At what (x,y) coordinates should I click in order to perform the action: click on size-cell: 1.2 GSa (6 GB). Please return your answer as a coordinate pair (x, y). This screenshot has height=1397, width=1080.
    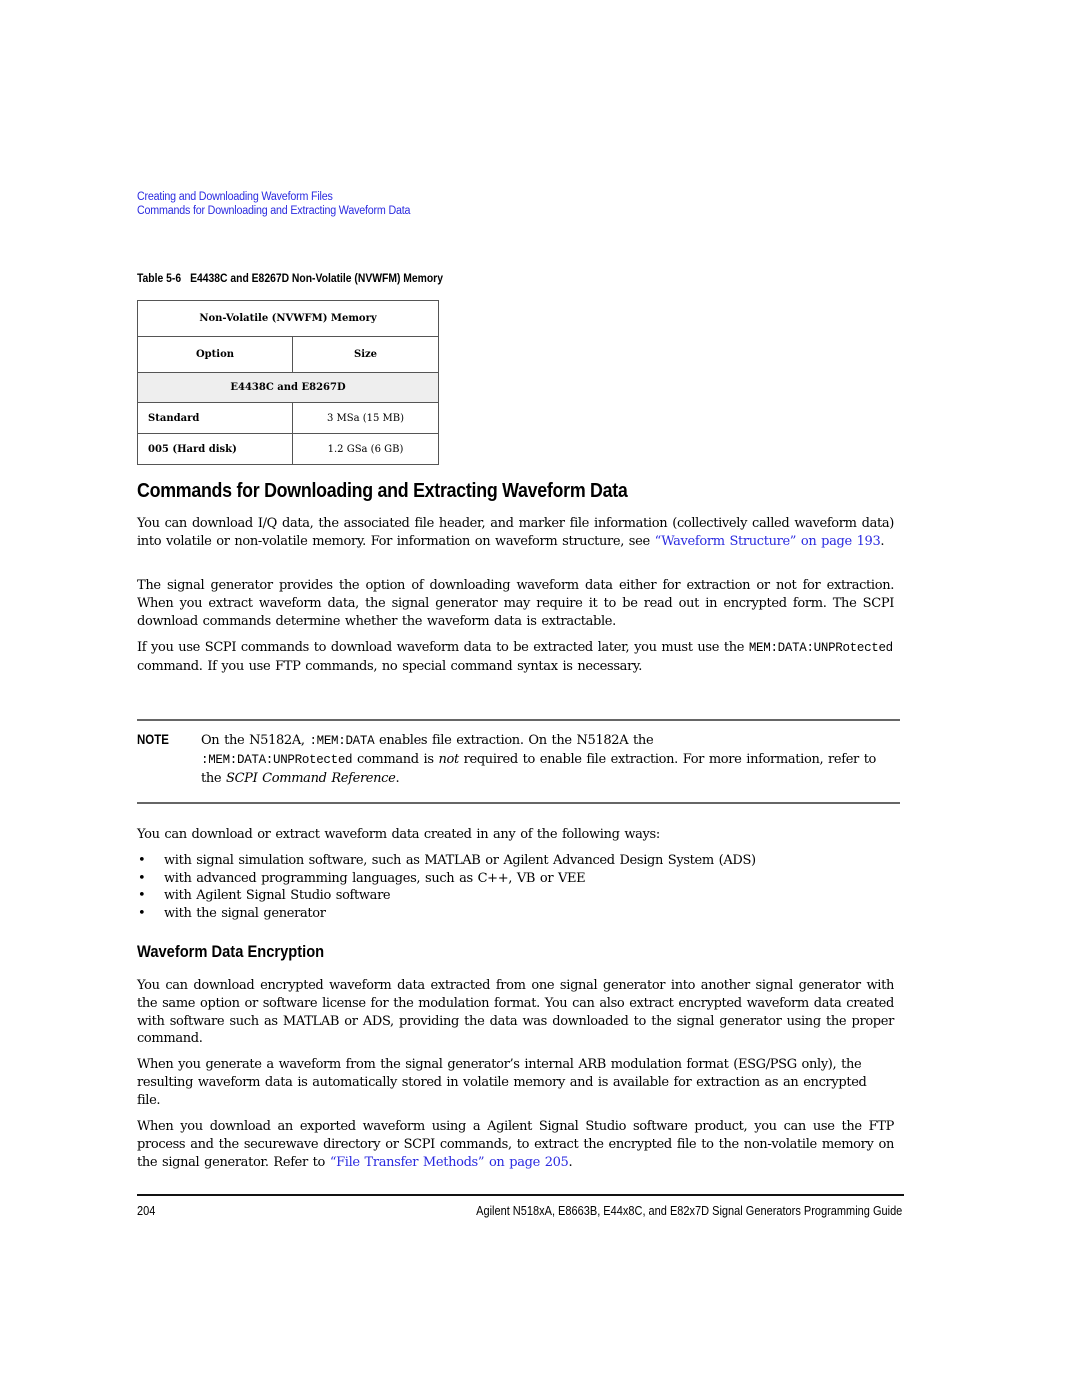
    Looking at the image, I should click on (365, 449).